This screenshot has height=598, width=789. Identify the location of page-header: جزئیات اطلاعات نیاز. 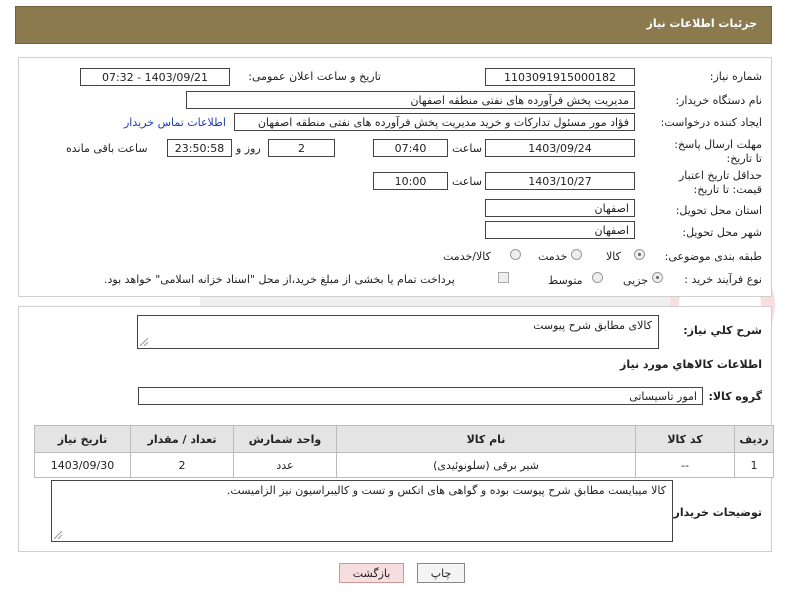
(393, 25).